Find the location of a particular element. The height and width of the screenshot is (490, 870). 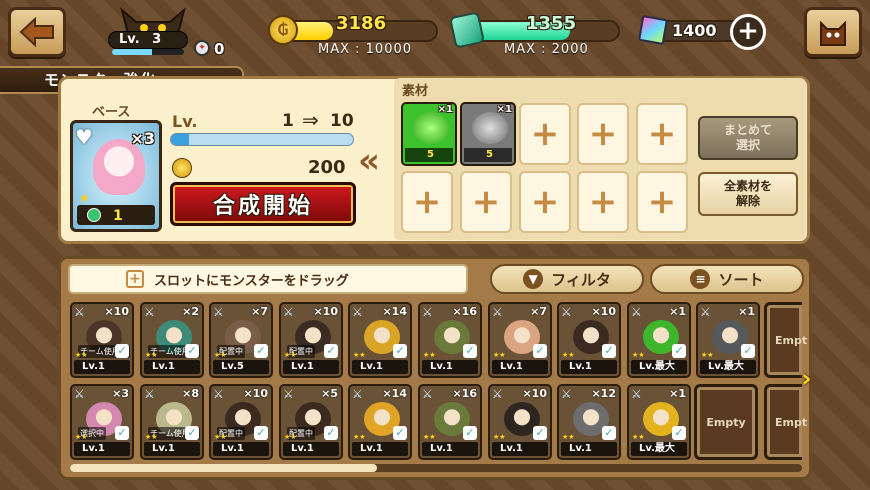

empty-label: Empty is located at coordinates (726, 422).